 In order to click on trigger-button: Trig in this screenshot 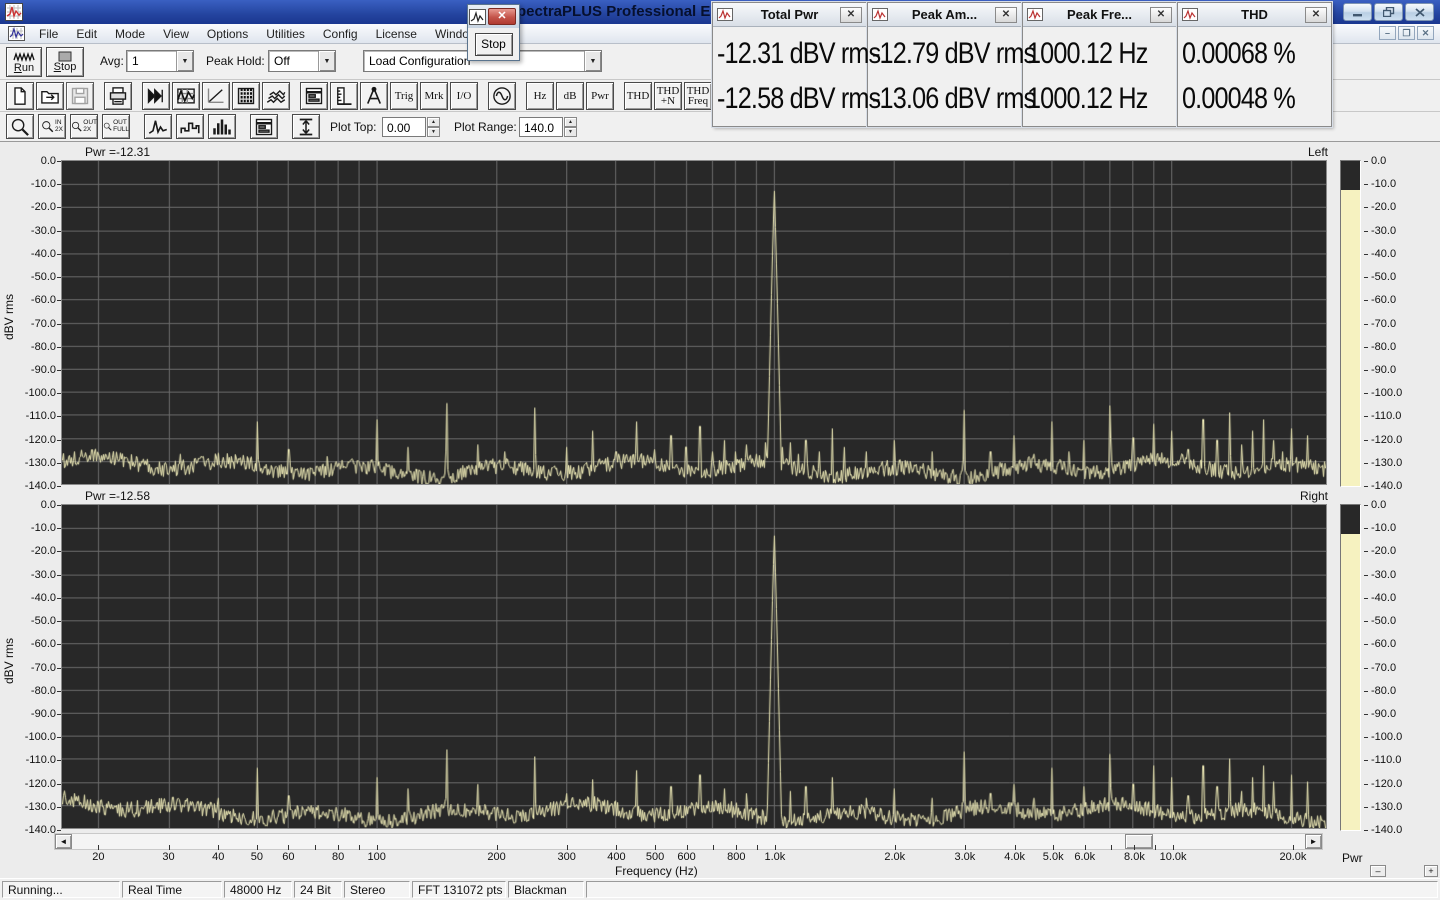, I will do `click(404, 96)`.